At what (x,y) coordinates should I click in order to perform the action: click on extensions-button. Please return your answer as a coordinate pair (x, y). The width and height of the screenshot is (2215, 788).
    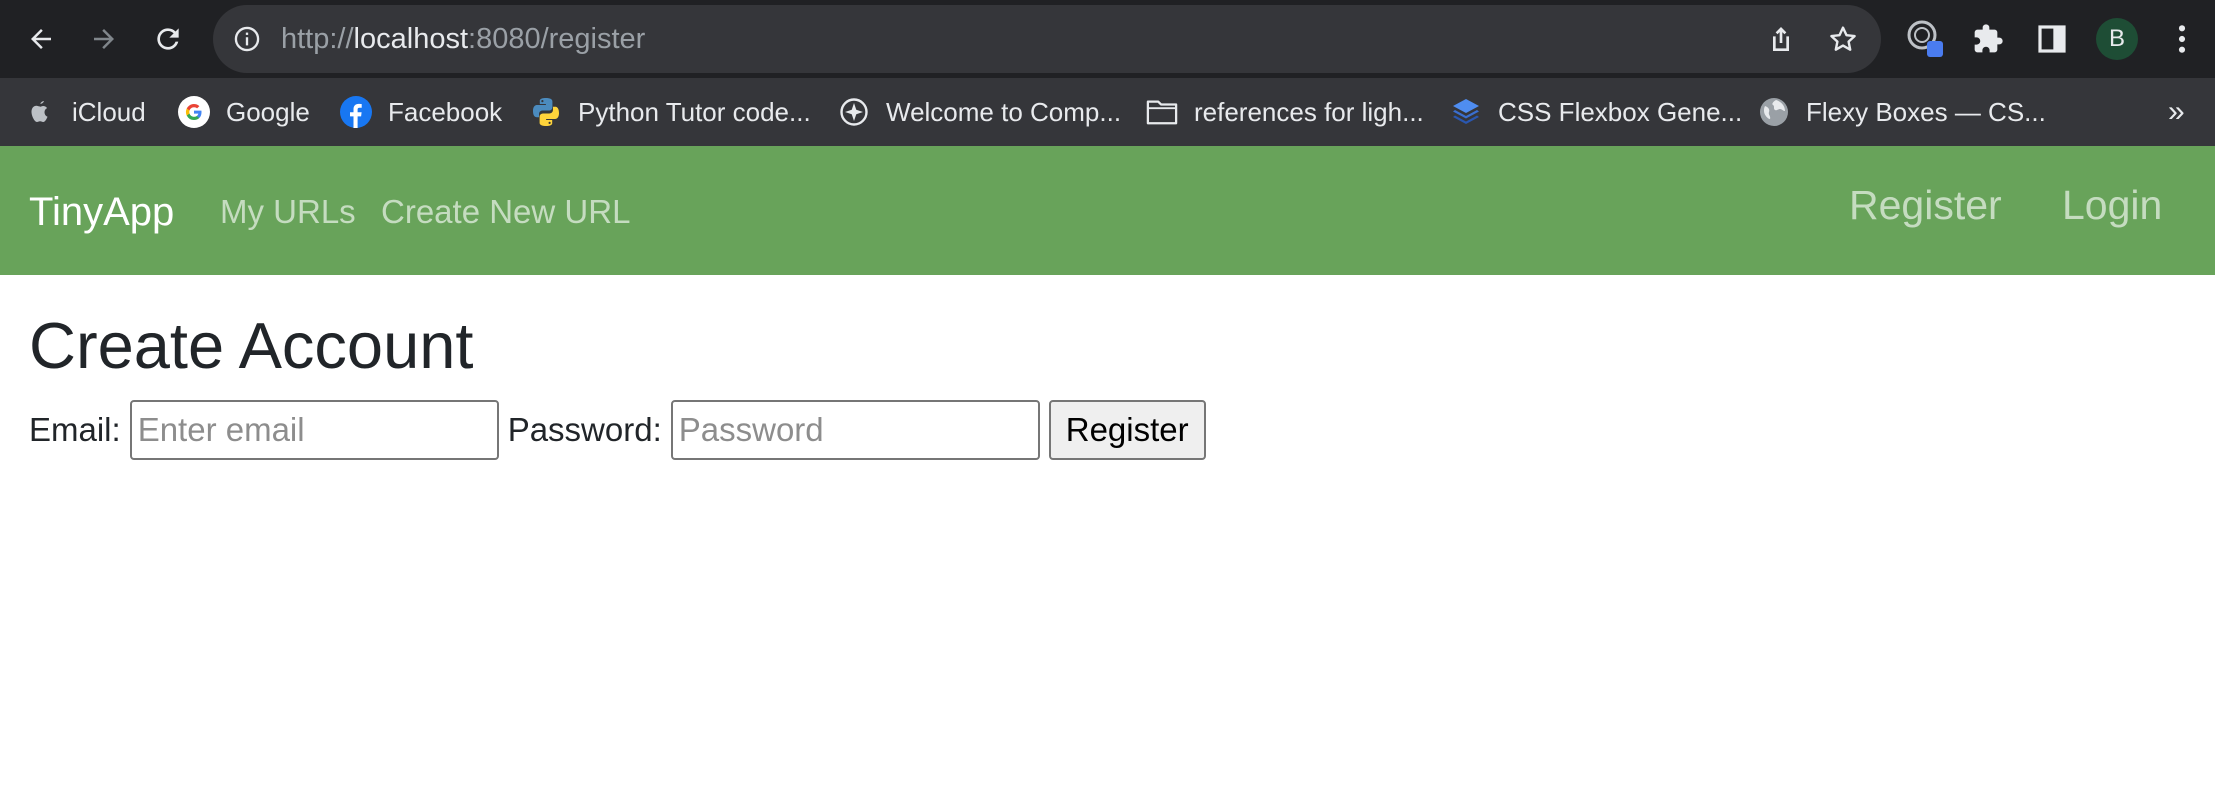
    Looking at the image, I should click on (1988, 39).